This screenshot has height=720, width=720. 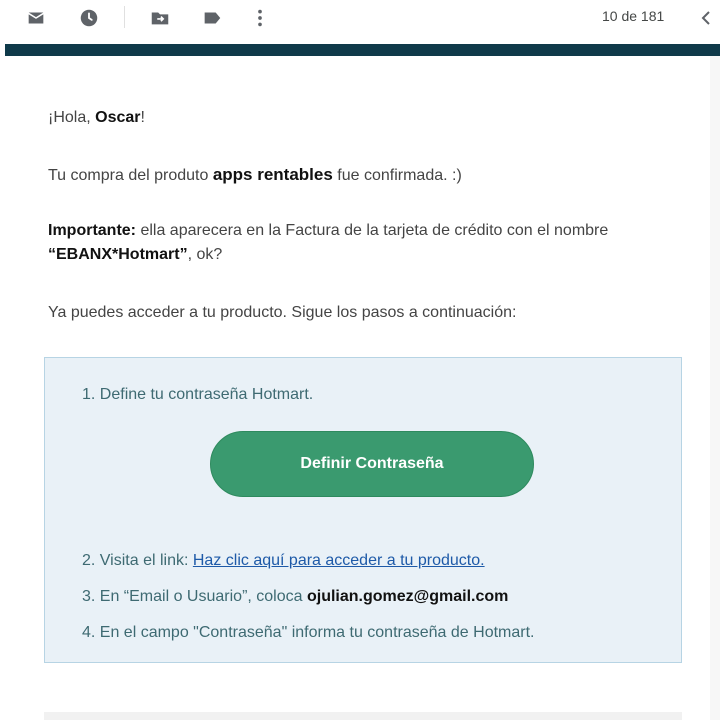 I want to click on mark-unread-icon, so click(x=36, y=18).